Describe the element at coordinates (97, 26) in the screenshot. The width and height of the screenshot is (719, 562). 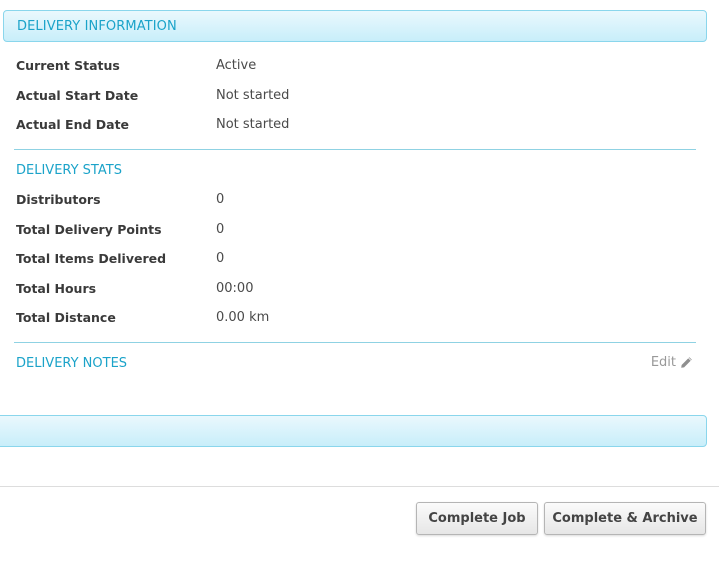
I see `delivery-information-title: DELIVERY INFORMATION` at that location.